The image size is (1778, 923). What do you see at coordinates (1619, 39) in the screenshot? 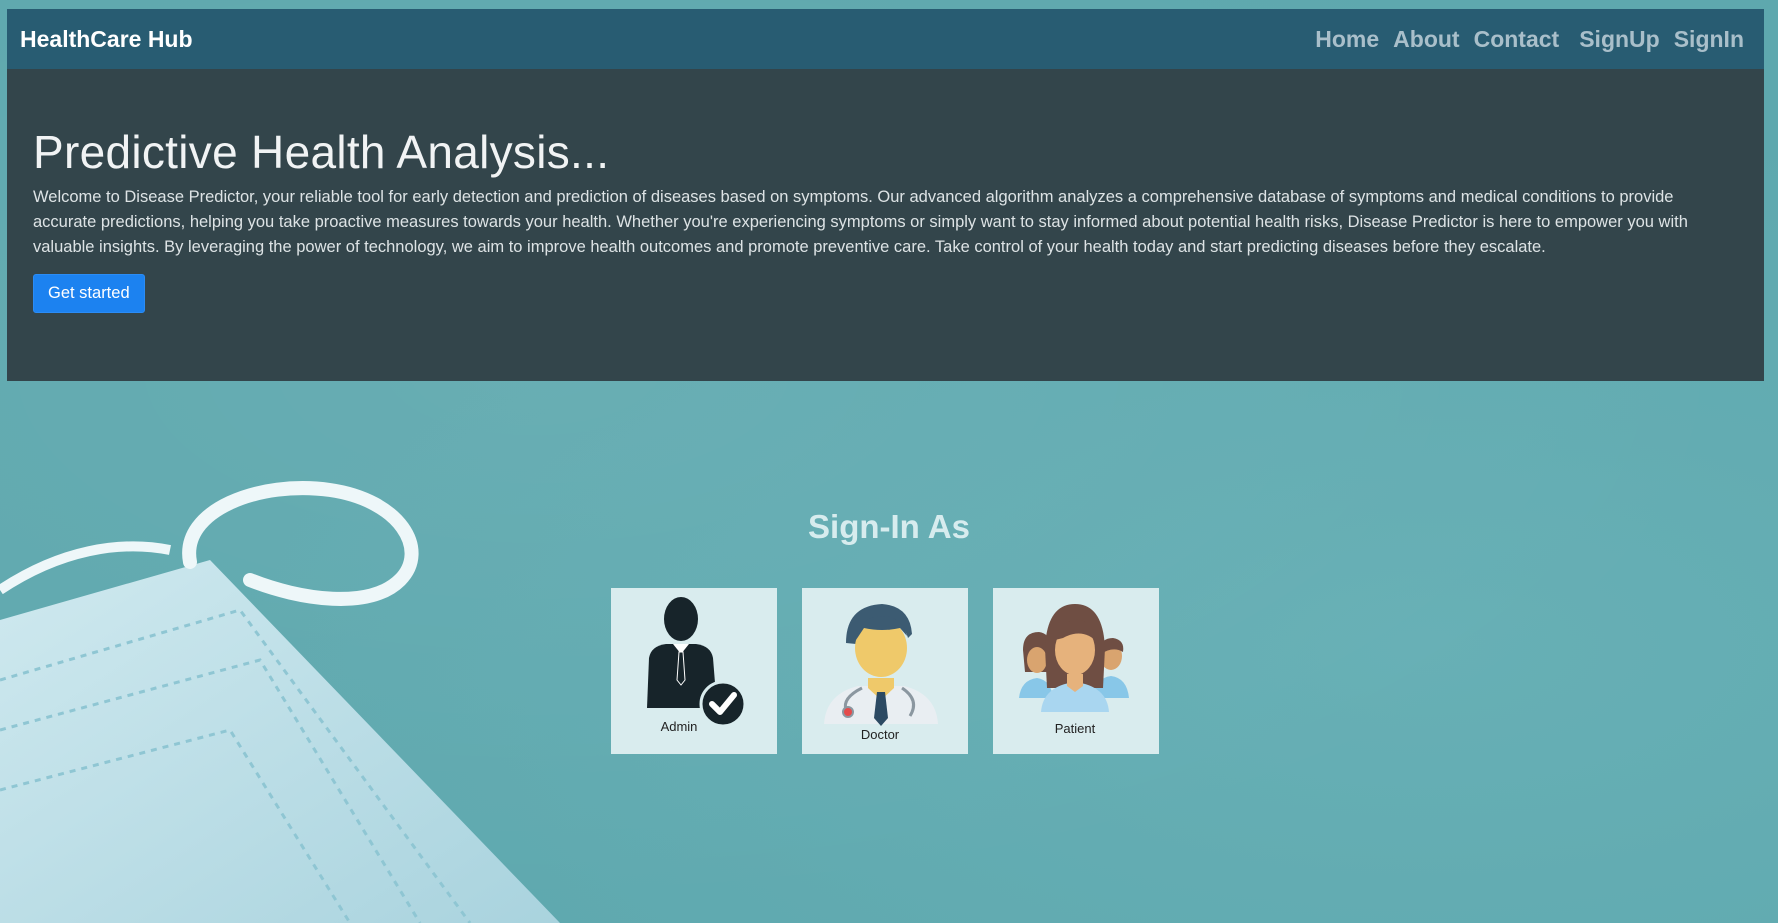
I see `nav-link-signup: SignUp` at bounding box center [1619, 39].